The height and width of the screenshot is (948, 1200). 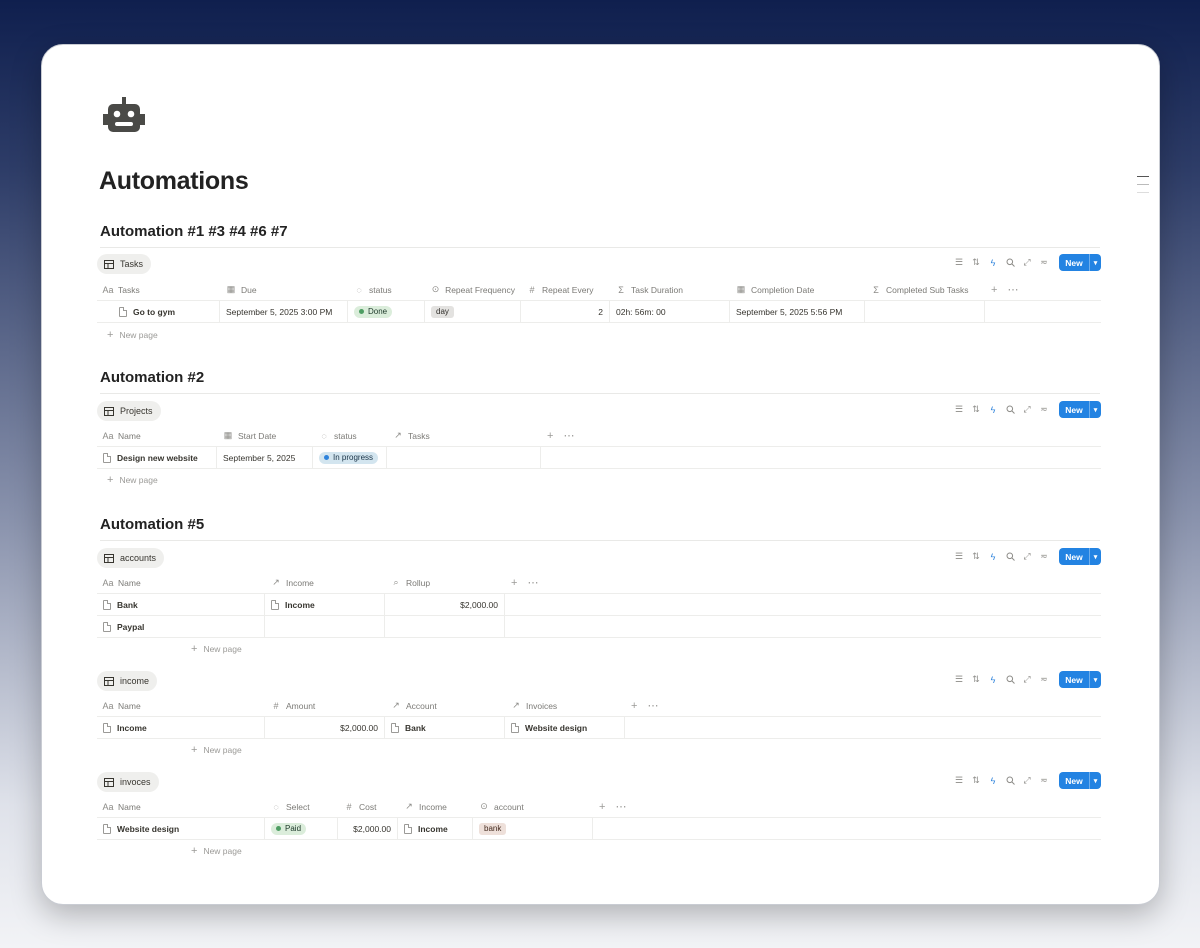 I want to click on status-badge: Done, so click(x=373, y=311).